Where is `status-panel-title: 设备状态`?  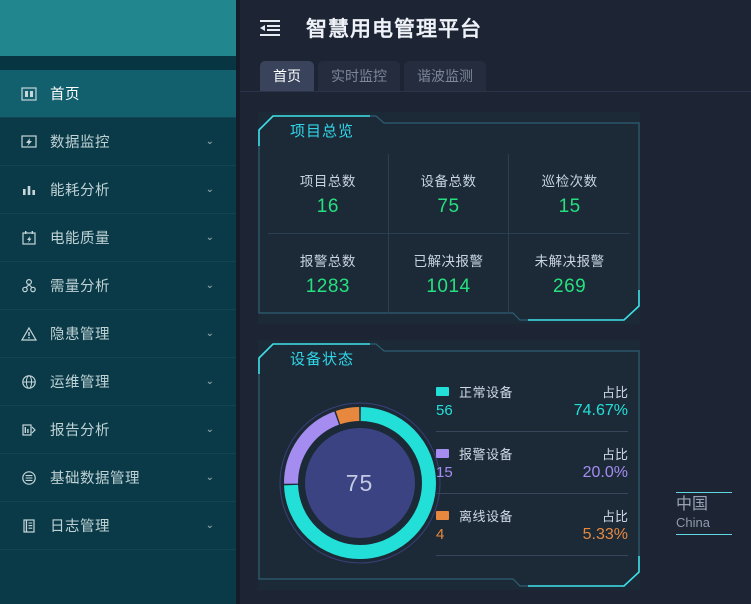 status-panel-title: 设备状态 is located at coordinates (322, 359).